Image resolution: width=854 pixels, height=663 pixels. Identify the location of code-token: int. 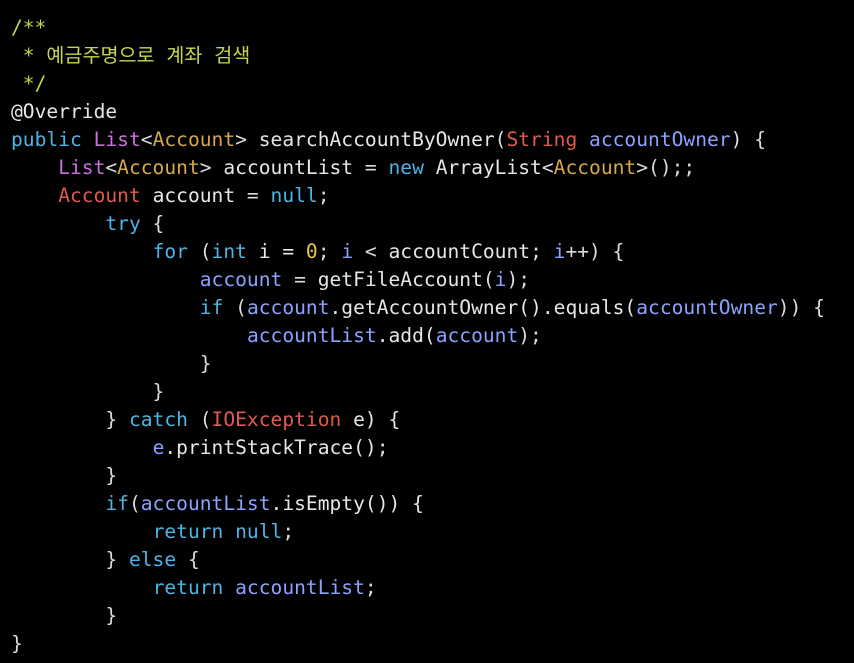
(229, 251).